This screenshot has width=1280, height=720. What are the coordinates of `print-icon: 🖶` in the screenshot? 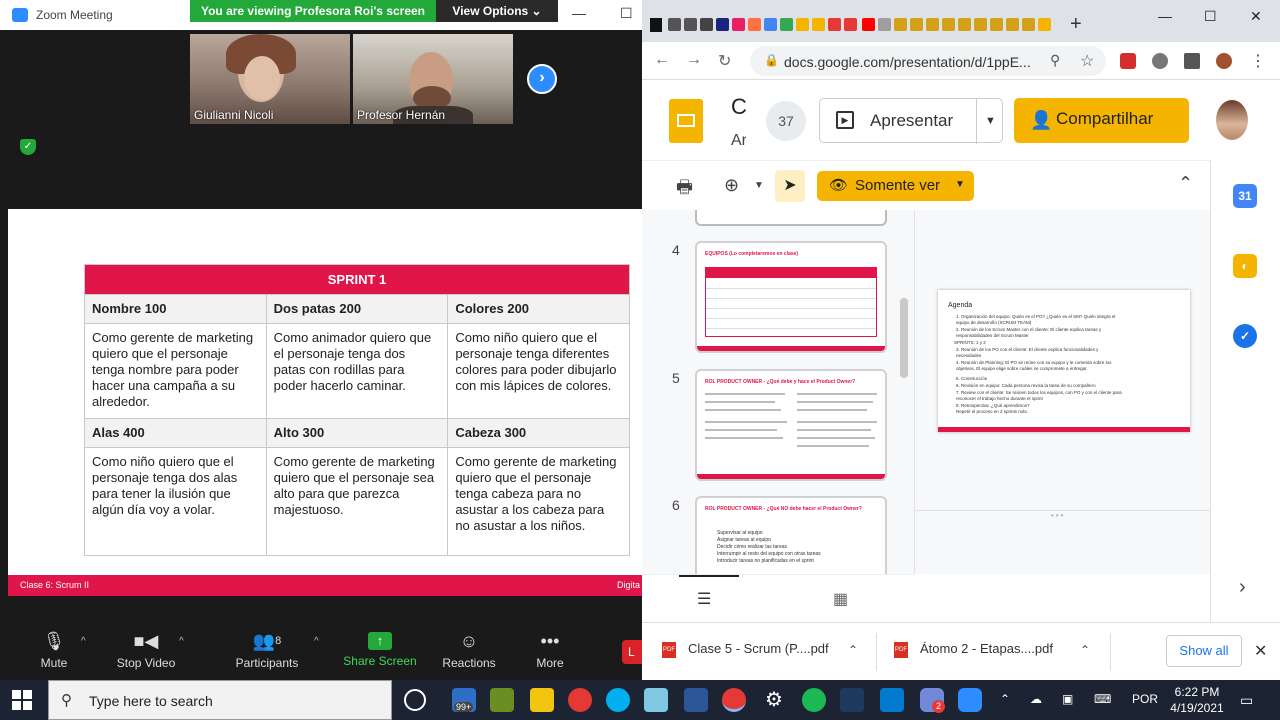 It's located at (684, 190).